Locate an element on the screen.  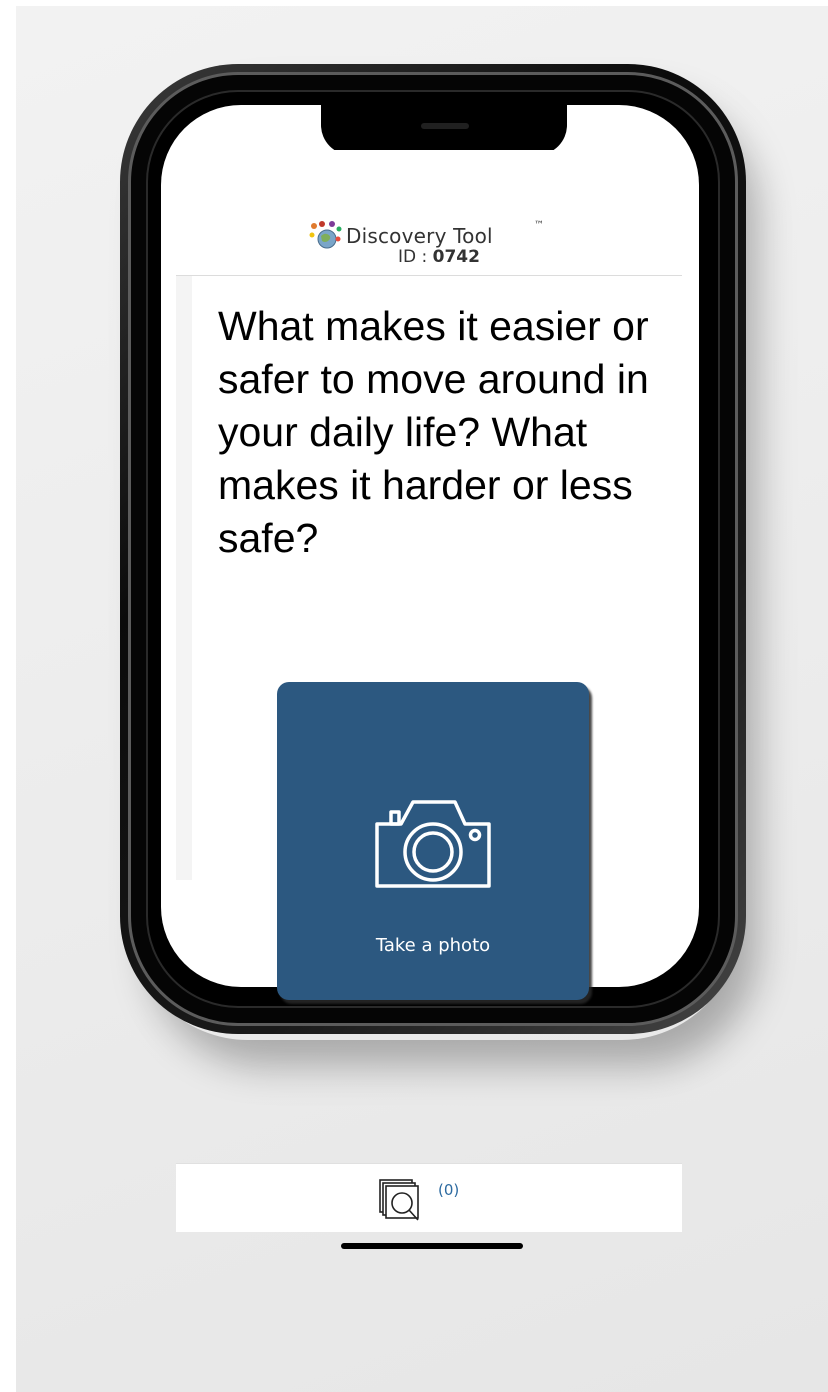
photo-count: (0) is located at coordinates (448, 1190).